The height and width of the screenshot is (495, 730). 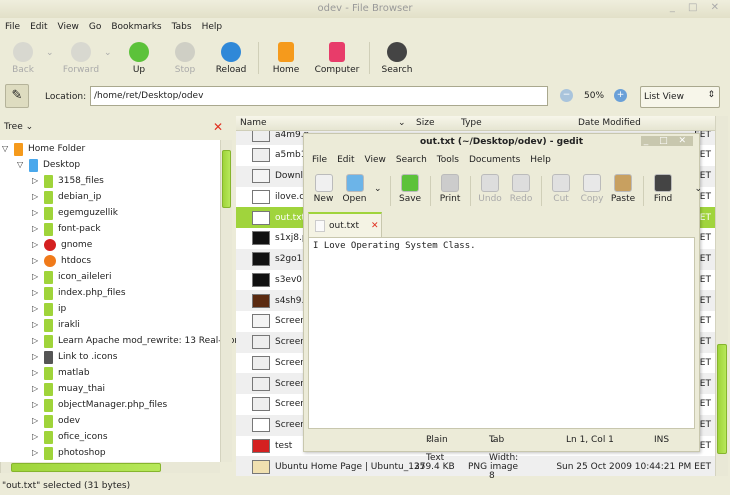 What do you see at coordinates (471, 123) in the screenshot?
I see `column-type: Type` at bounding box center [471, 123].